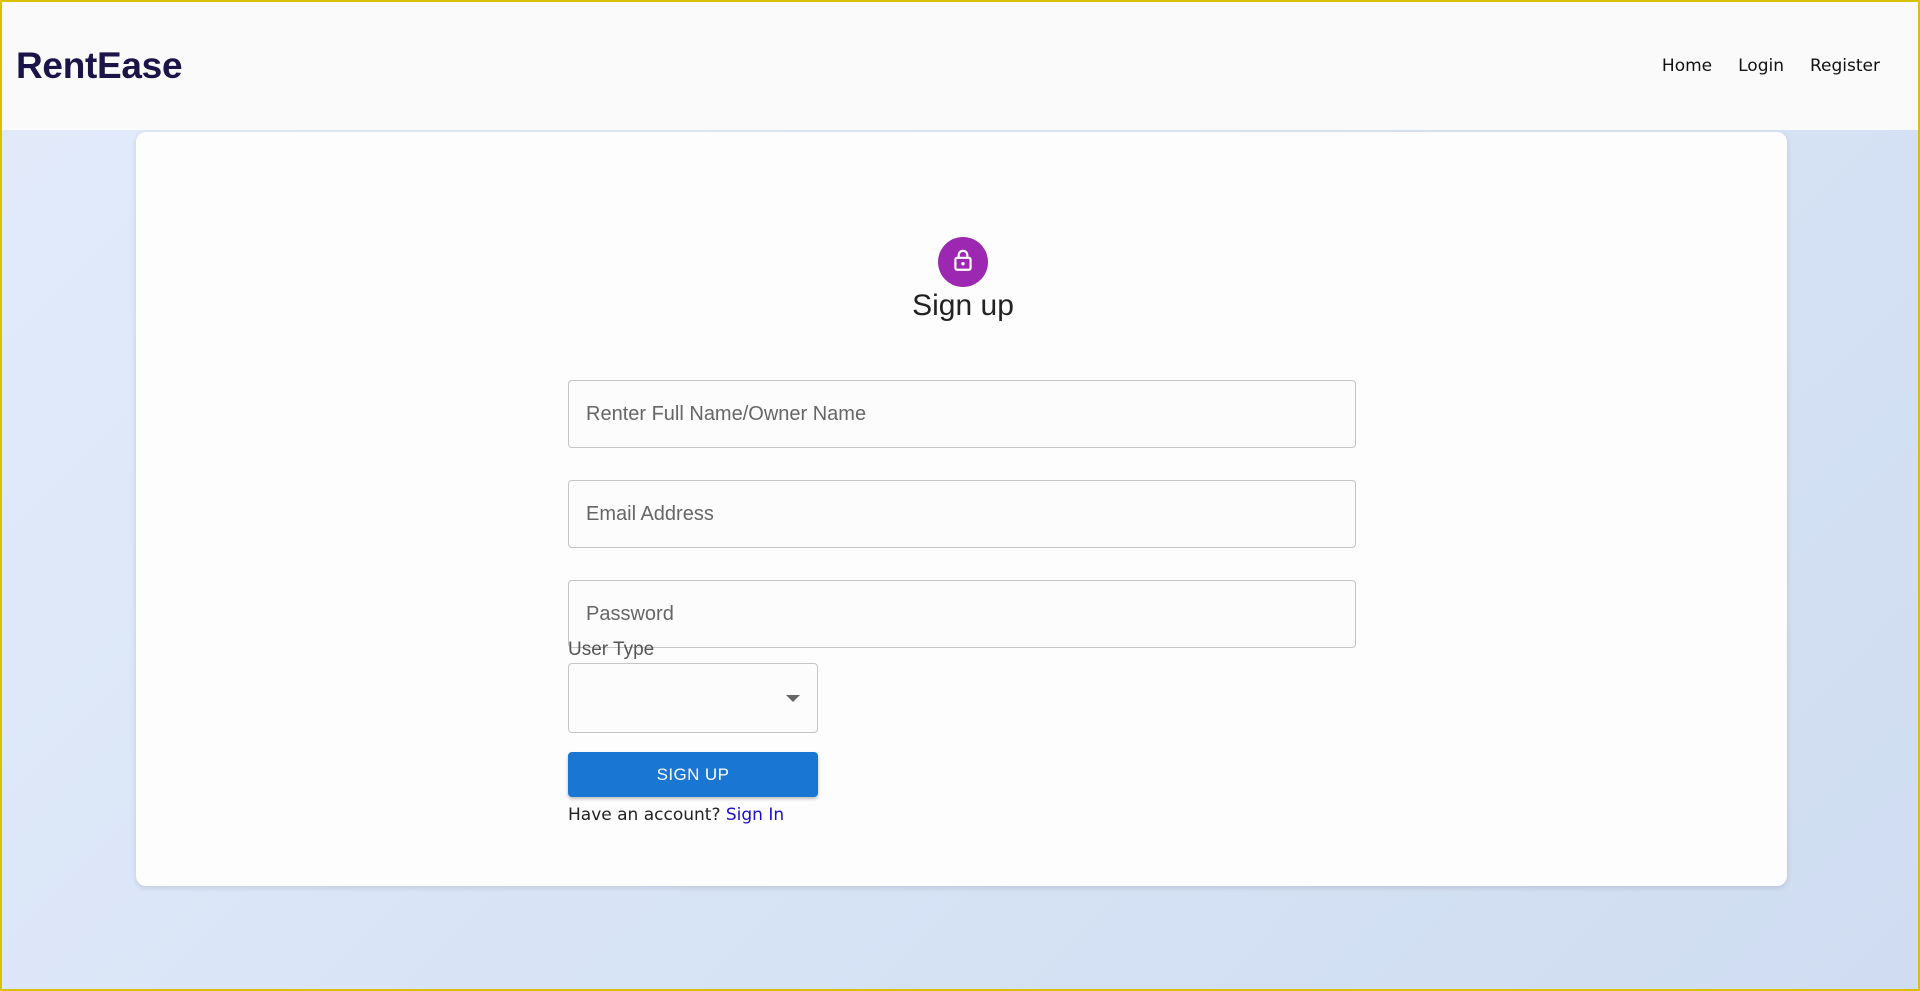 Image resolution: width=1920 pixels, height=991 pixels. I want to click on user-type-select, so click(693, 698).